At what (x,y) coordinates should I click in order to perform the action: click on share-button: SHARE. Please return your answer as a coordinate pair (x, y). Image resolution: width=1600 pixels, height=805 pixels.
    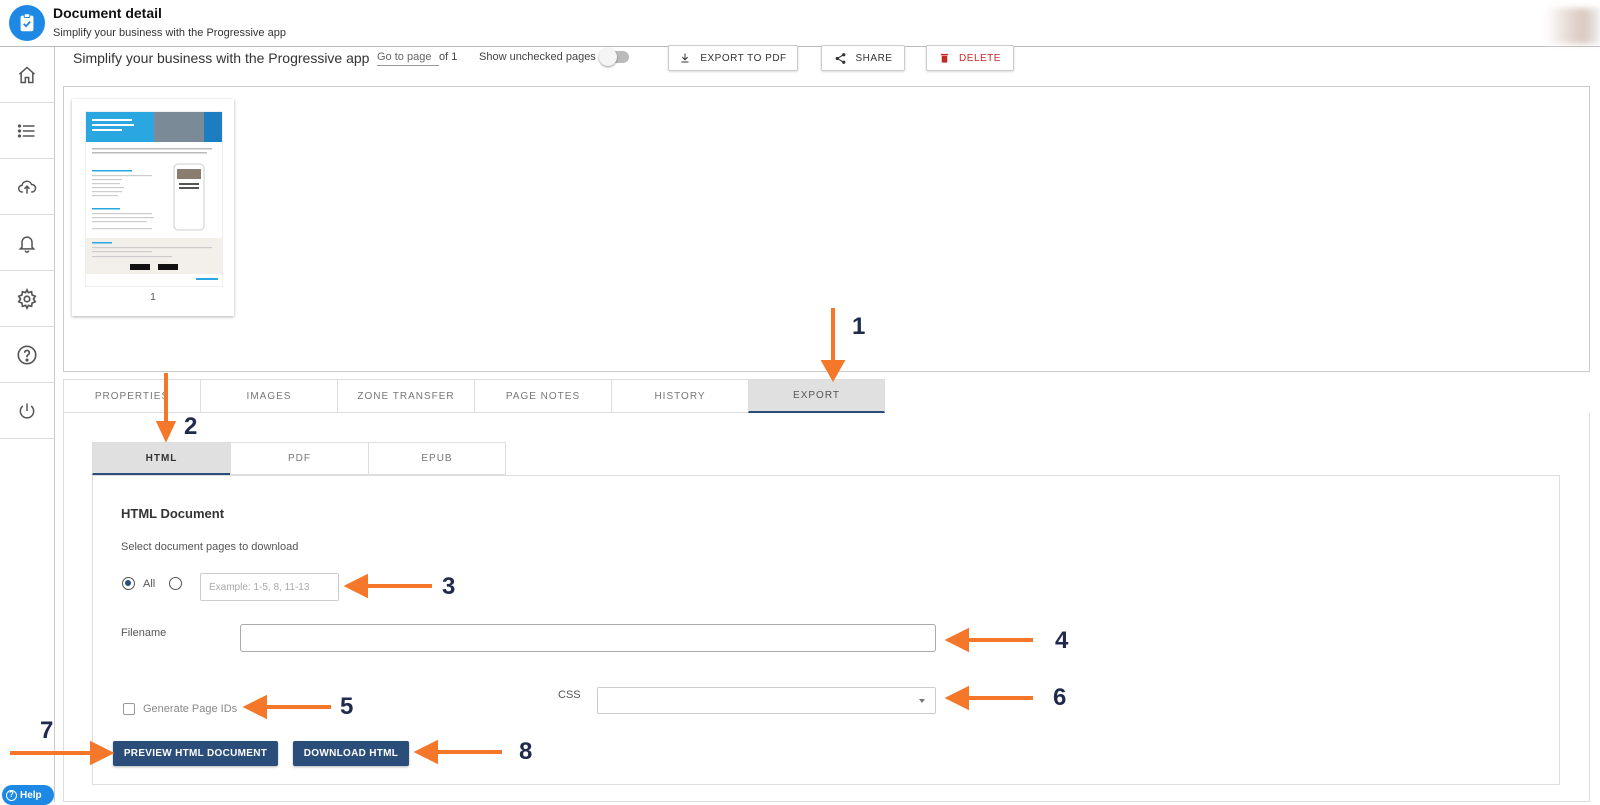
    Looking at the image, I should click on (863, 58).